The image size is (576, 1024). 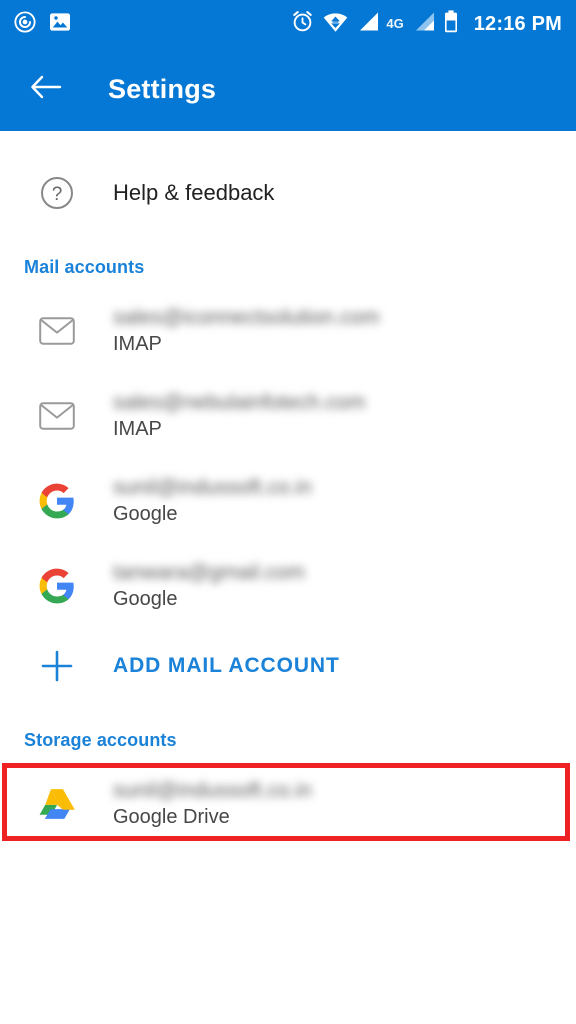 I want to click on account-type: Google Drive, so click(x=171, y=816).